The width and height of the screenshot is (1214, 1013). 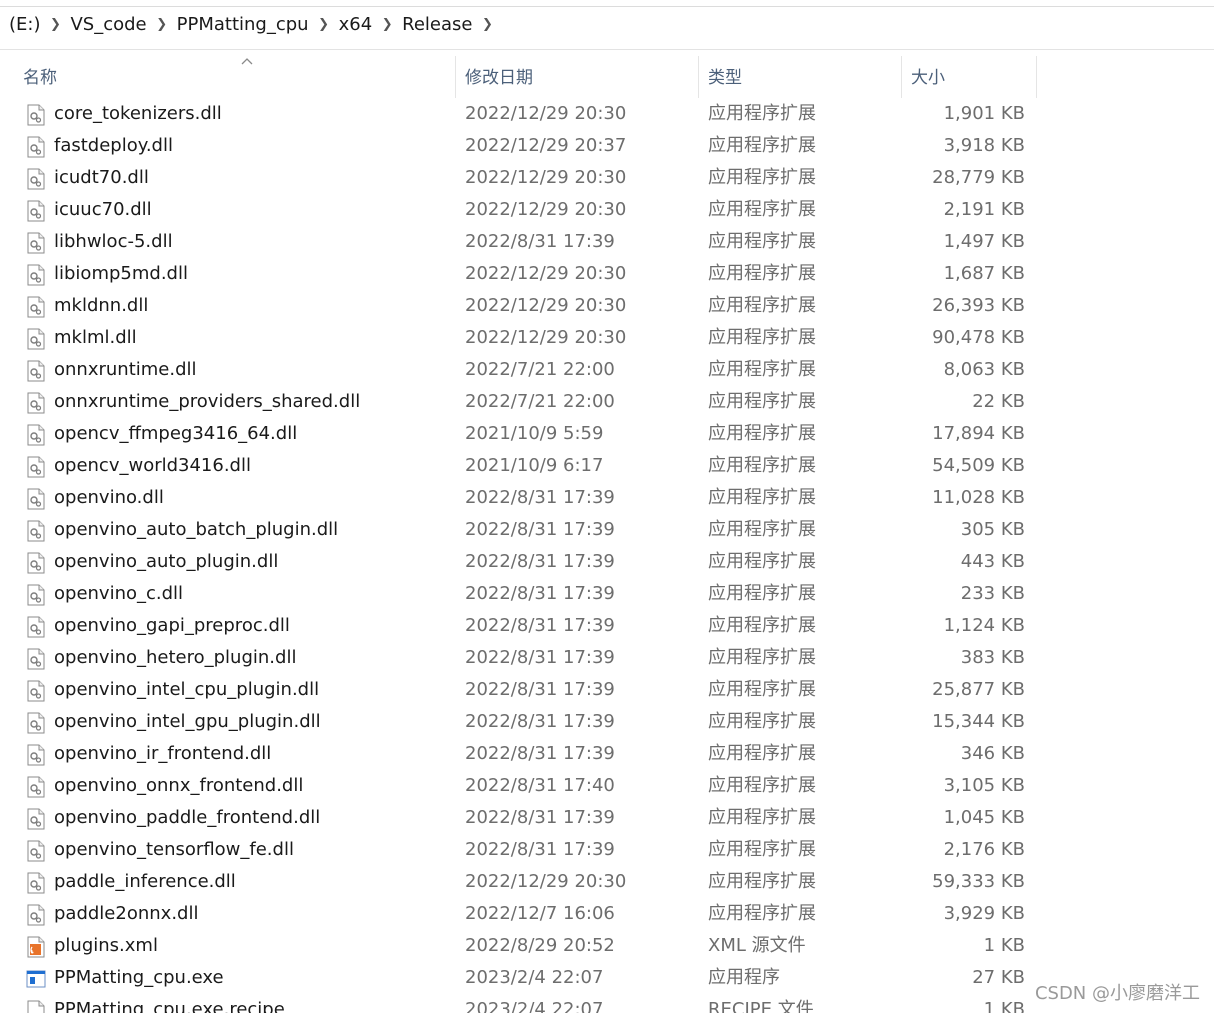 What do you see at coordinates (139, 977) in the screenshot?
I see `file-name: PPMatting_cpu.exe` at bounding box center [139, 977].